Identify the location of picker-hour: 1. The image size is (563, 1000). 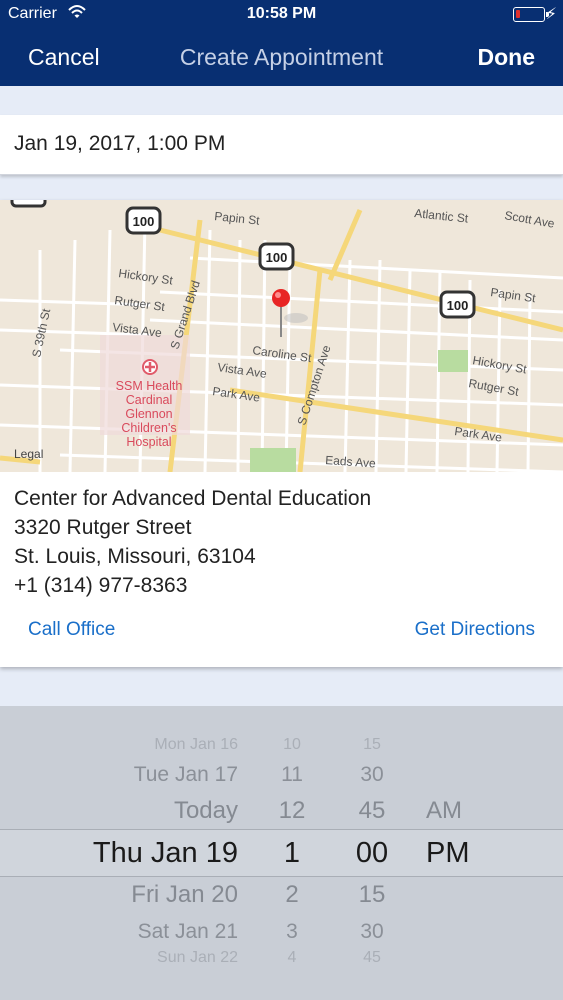
(292, 853).